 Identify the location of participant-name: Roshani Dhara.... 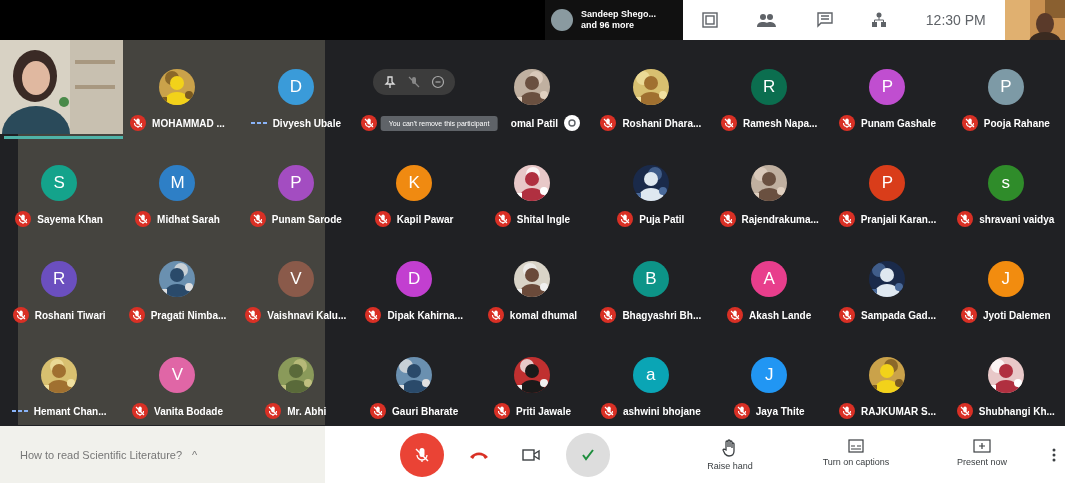
(662, 123).